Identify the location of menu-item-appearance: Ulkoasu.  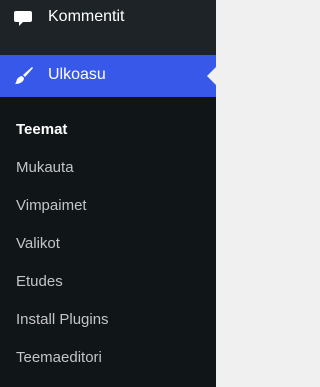
(108, 76).